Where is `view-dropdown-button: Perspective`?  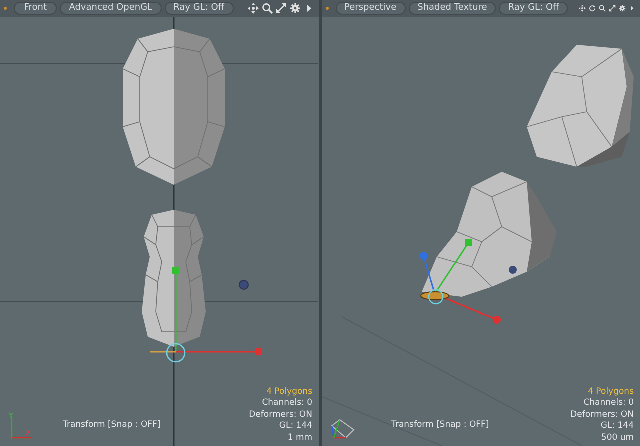 view-dropdown-button: Perspective is located at coordinates (371, 8).